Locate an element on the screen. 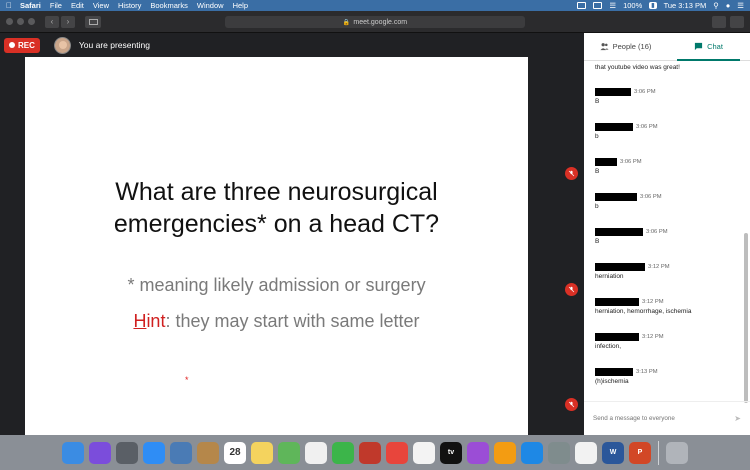  preview-icon is located at coordinates (181, 452).